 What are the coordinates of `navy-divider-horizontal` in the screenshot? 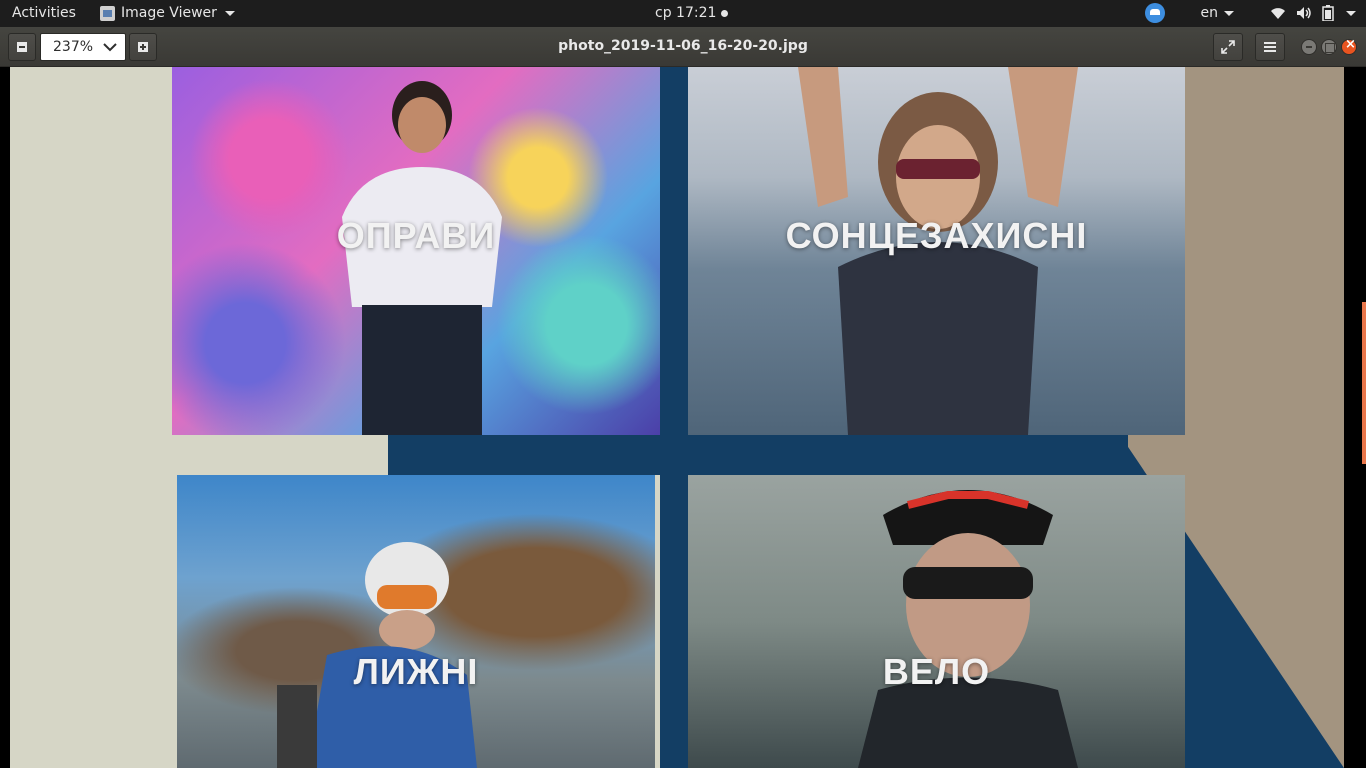 It's located at (758, 455).